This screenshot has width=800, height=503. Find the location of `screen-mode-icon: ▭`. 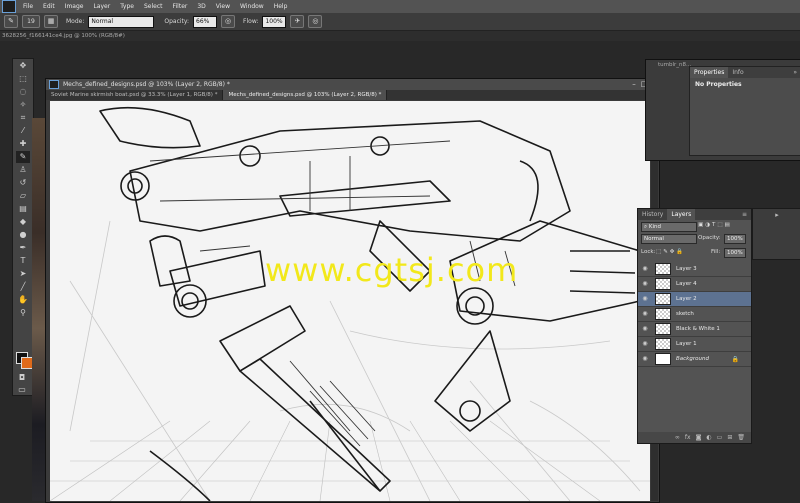

screen-mode-icon: ▭ is located at coordinates (22, 390).